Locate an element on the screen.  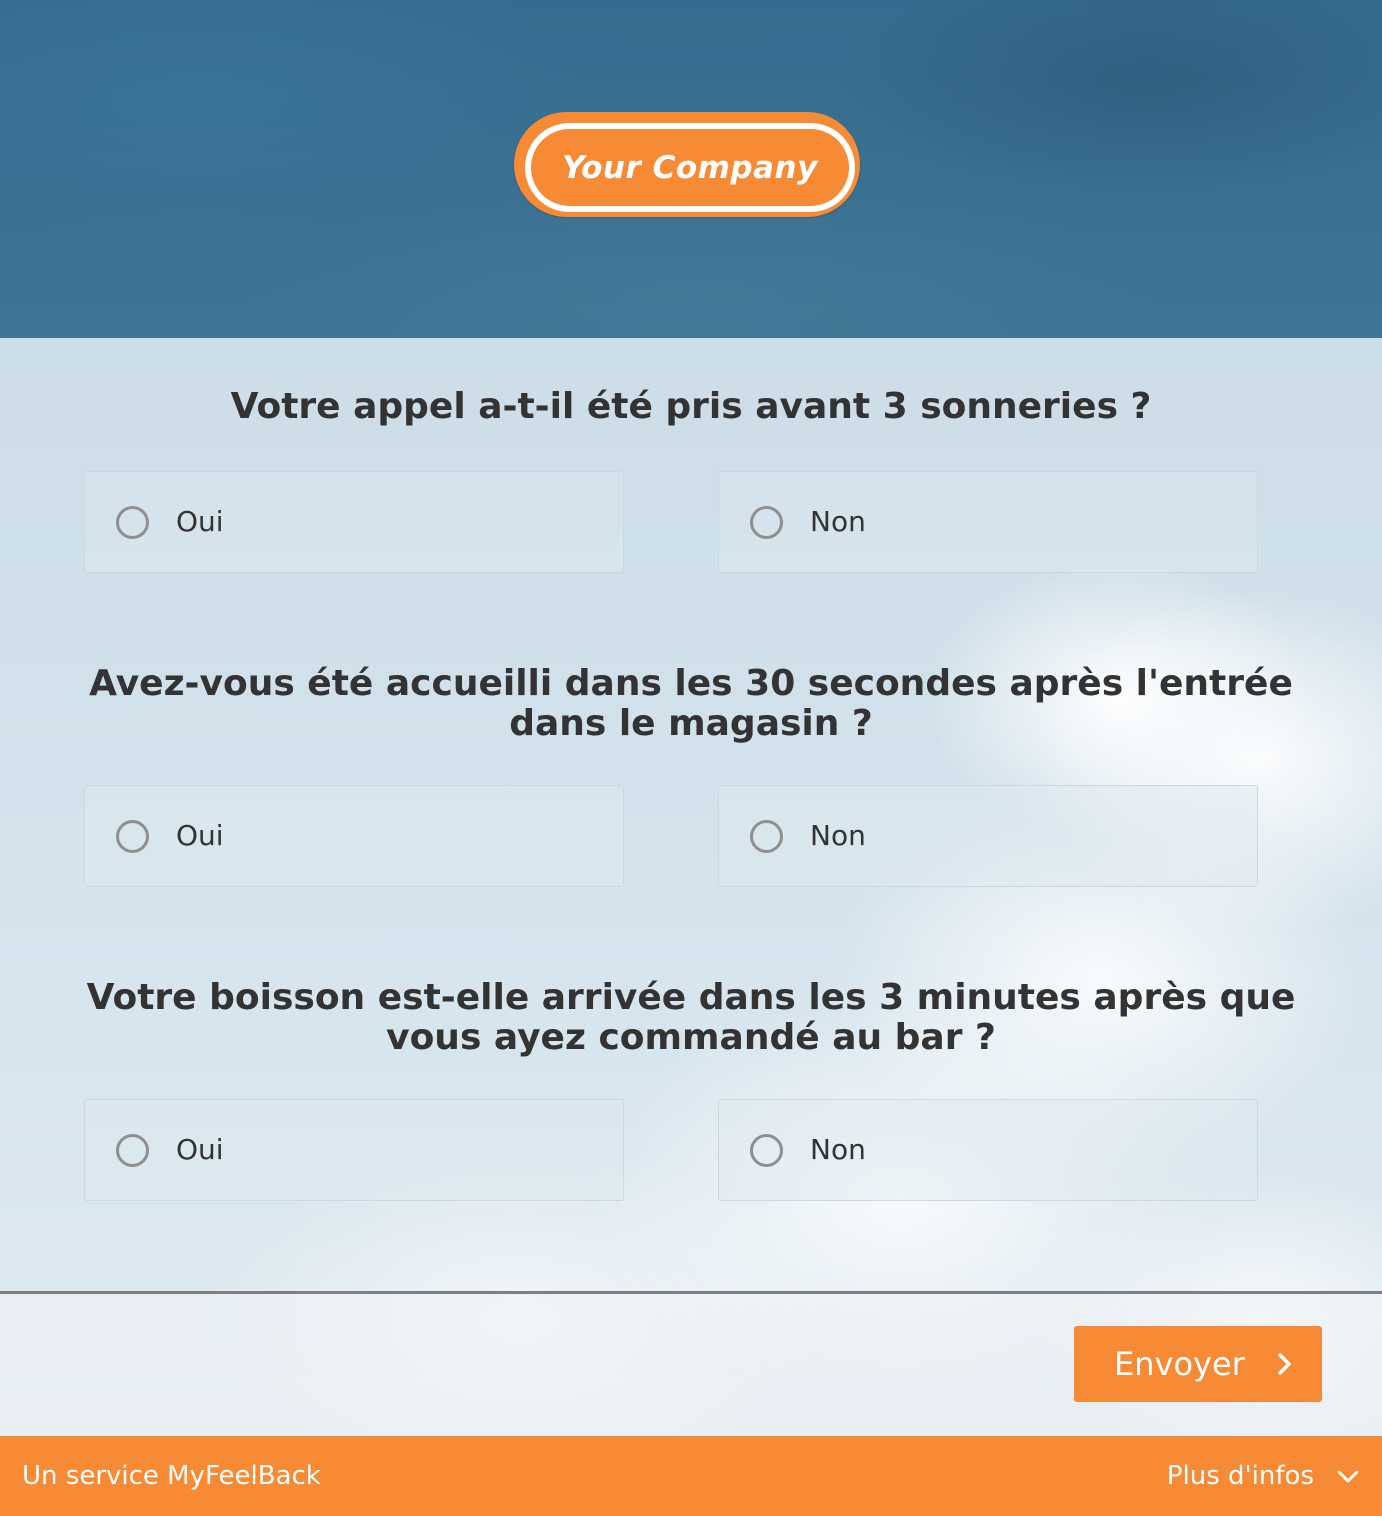
more-info-label: Plus d'infos is located at coordinates (1240, 1476).